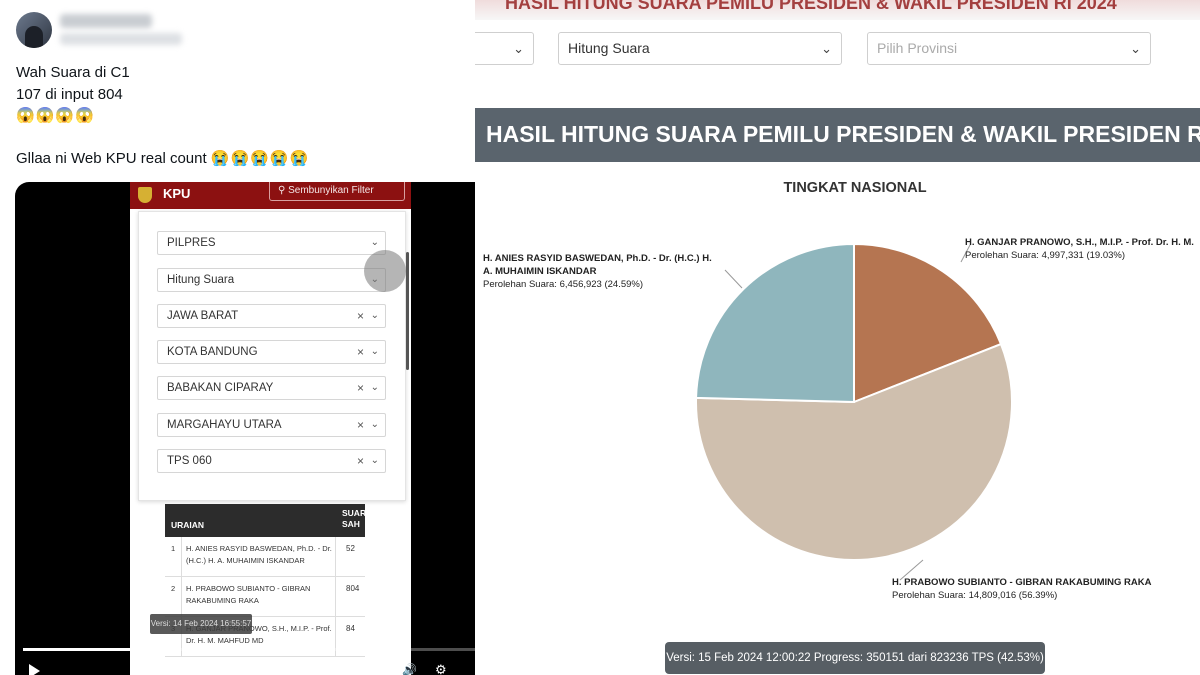  I want to click on blurred-username, so click(106, 21).